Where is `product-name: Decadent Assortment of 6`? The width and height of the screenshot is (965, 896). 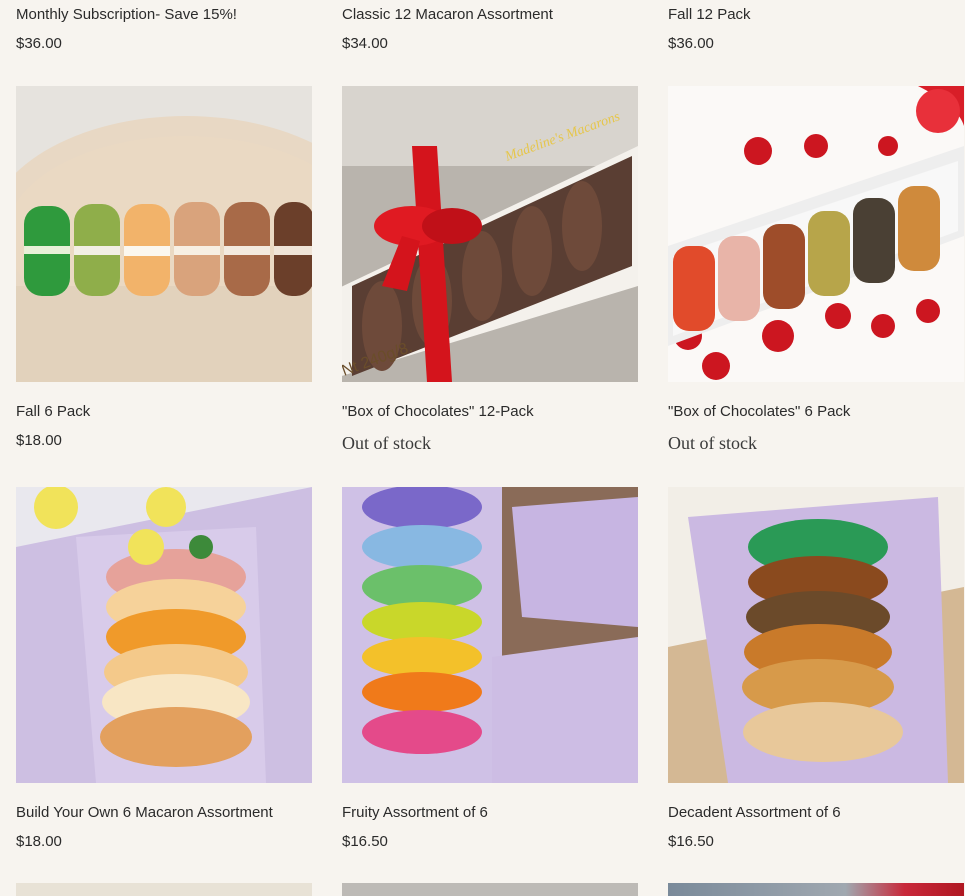
product-name: Decadent Assortment of 6 is located at coordinates (754, 813).